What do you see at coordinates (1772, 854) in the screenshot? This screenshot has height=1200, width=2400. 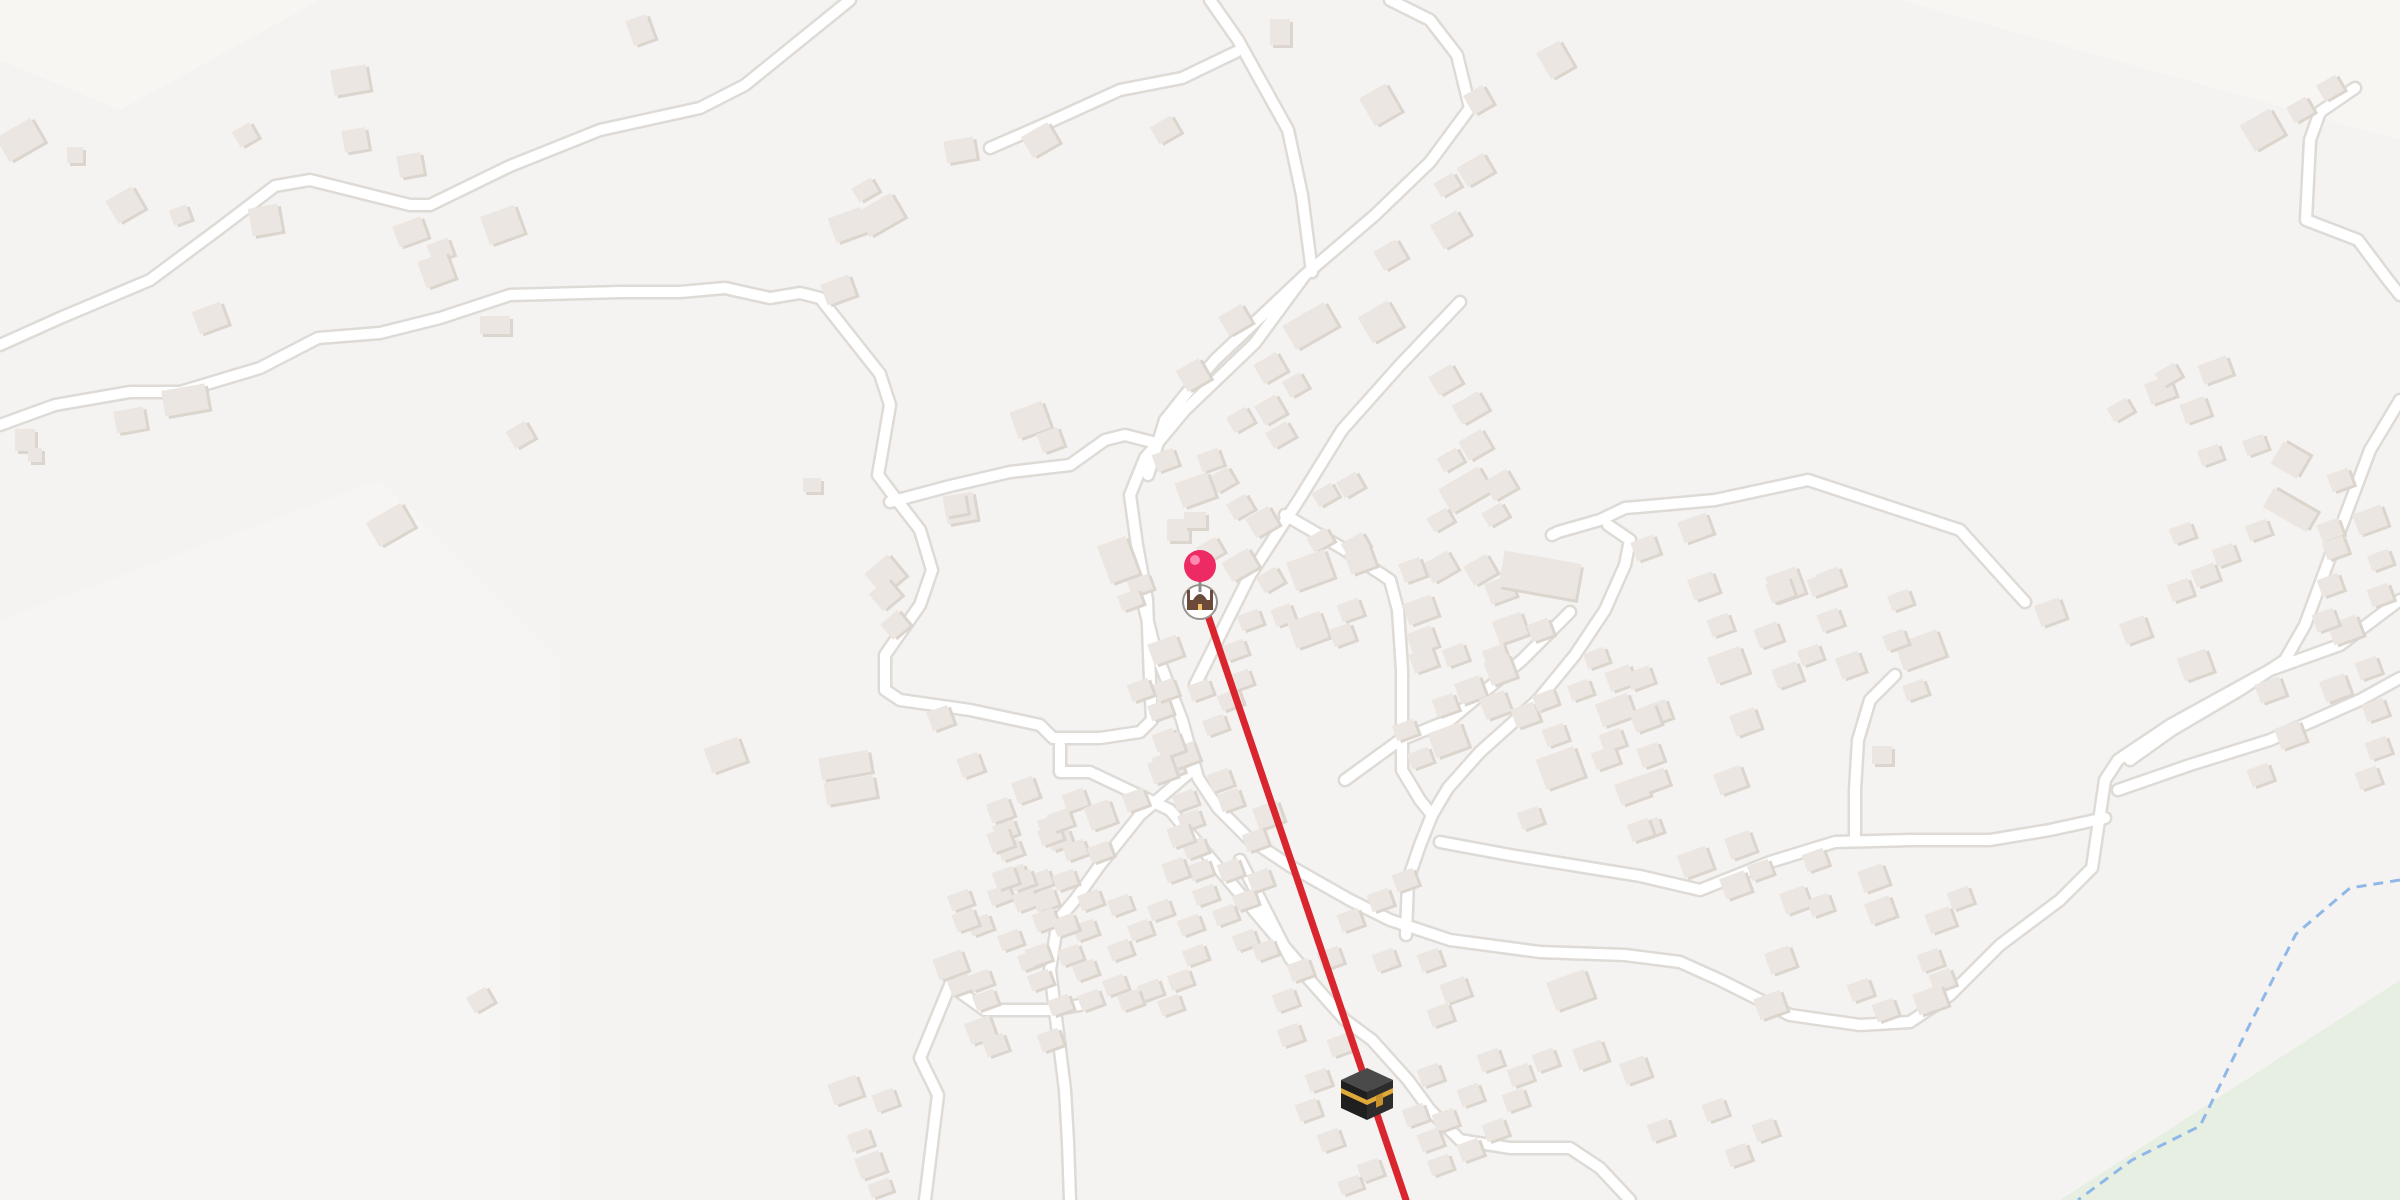 I see `road-casing` at bounding box center [1772, 854].